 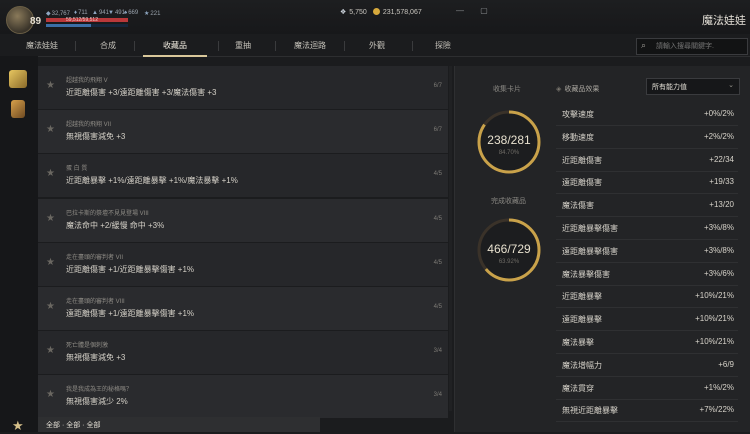 I want to click on filter-bar: 全部 · 全部 · 全部, so click(x=179, y=424).